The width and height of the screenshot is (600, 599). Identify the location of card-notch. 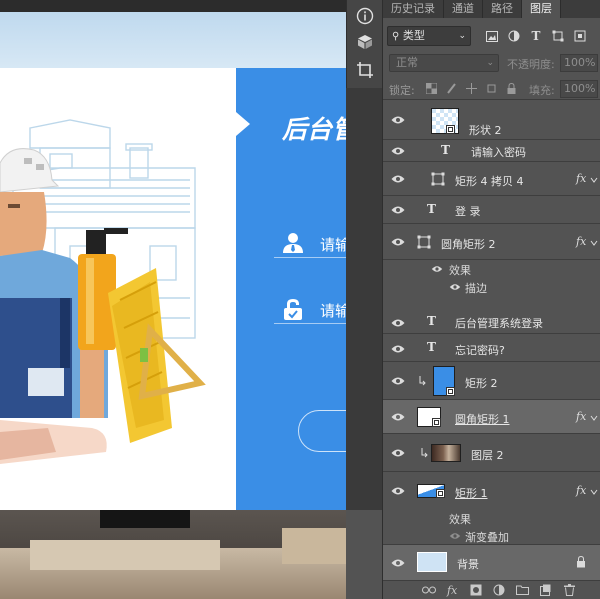
(243, 124).